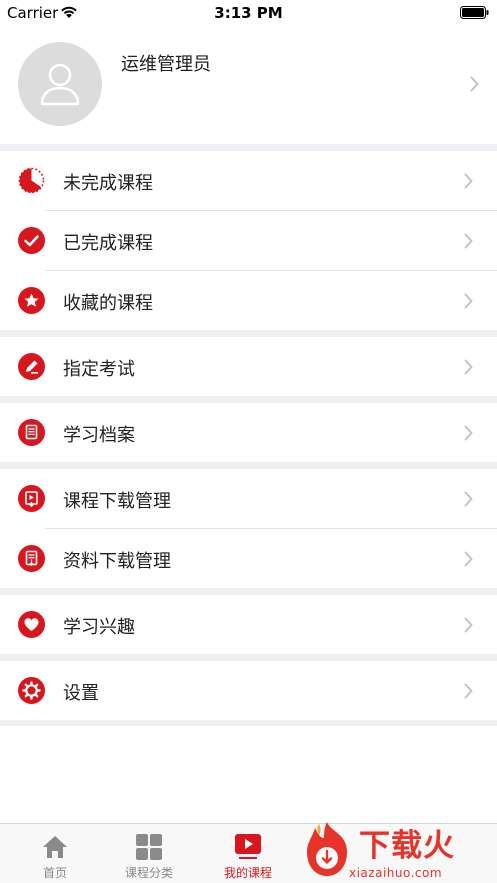  Describe the element at coordinates (31, 300) in the screenshot. I see `star-icon` at that location.